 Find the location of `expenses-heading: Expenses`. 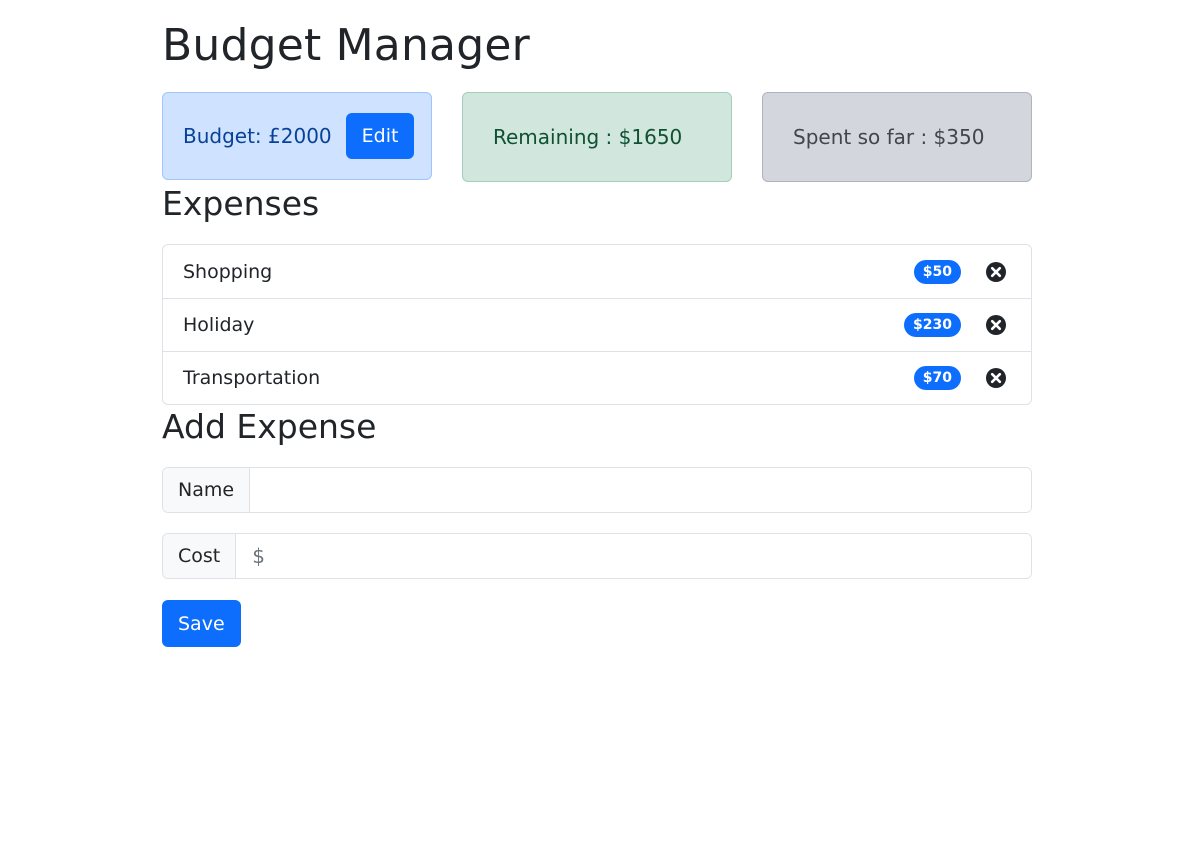

expenses-heading: Expenses is located at coordinates (241, 203).